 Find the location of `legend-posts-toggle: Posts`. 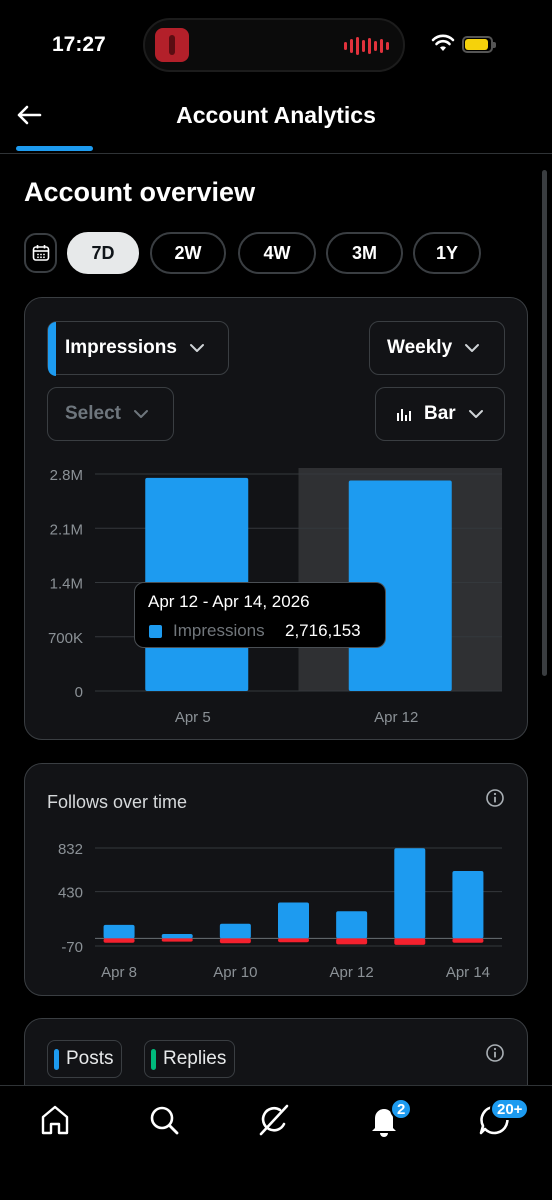

legend-posts-toggle: Posts is located at coordinates (84, 1059).